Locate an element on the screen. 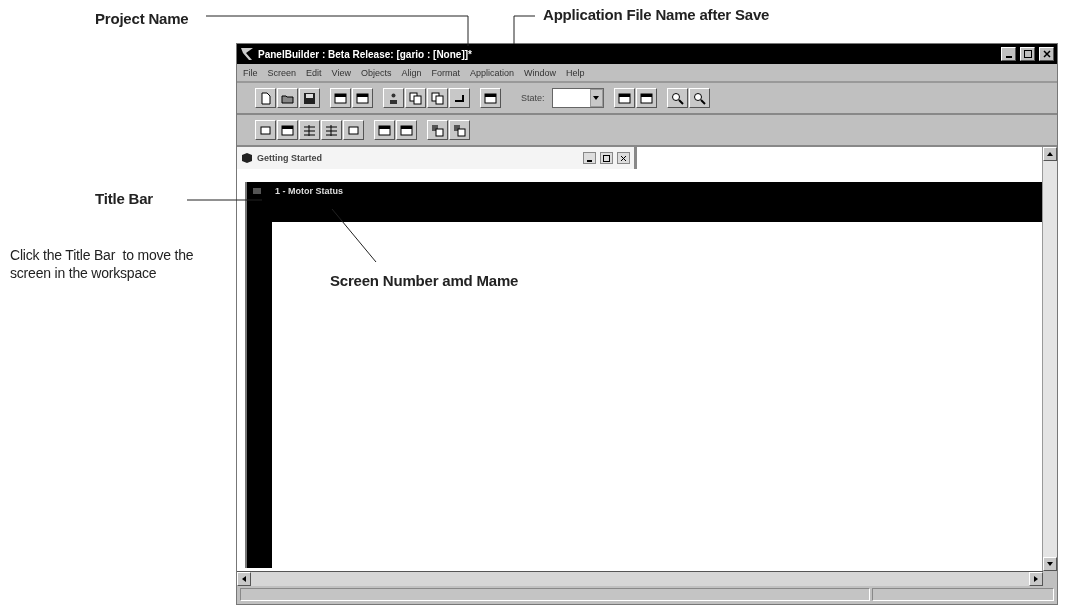 This screenshot has width=1065, height=613. callout-label: Title Bar is located at coordinates (124, 199).